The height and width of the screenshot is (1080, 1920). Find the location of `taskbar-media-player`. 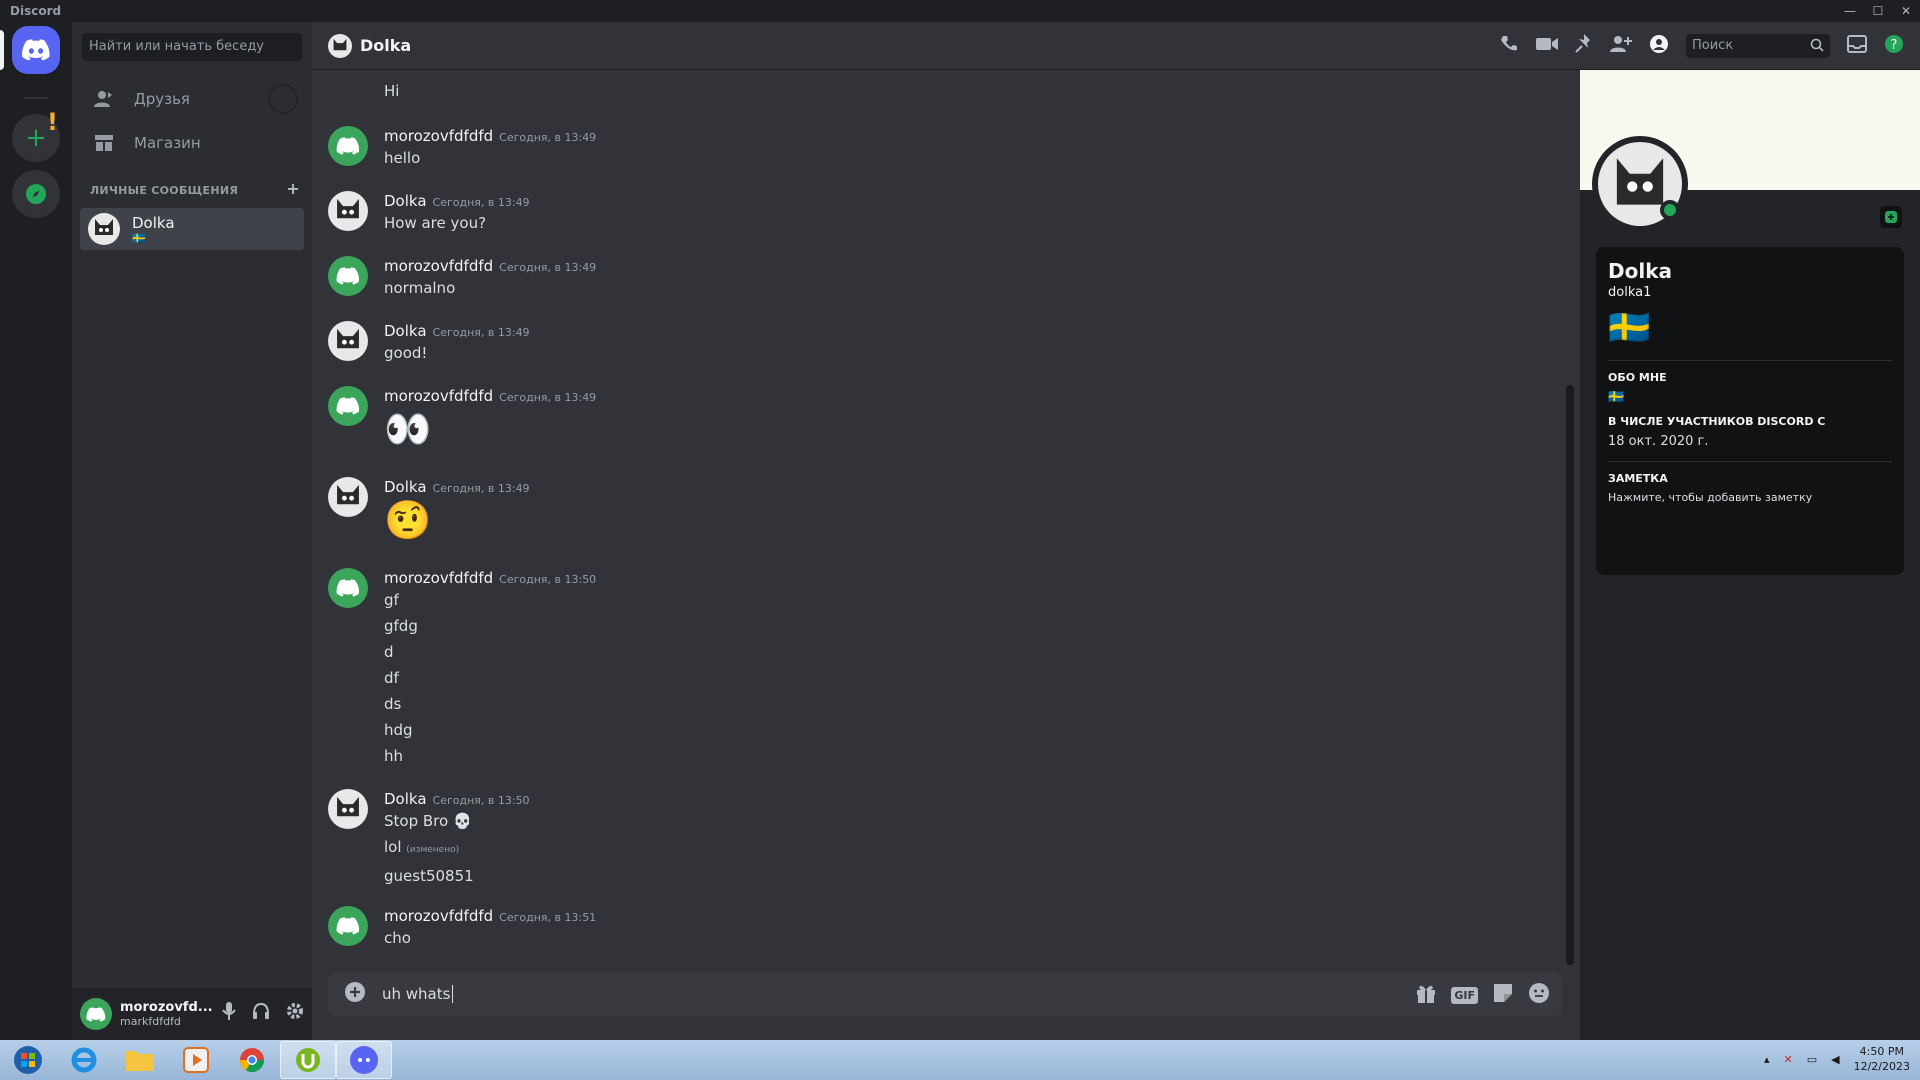

taskbar-media-player is located at coordinates (196, 1060).